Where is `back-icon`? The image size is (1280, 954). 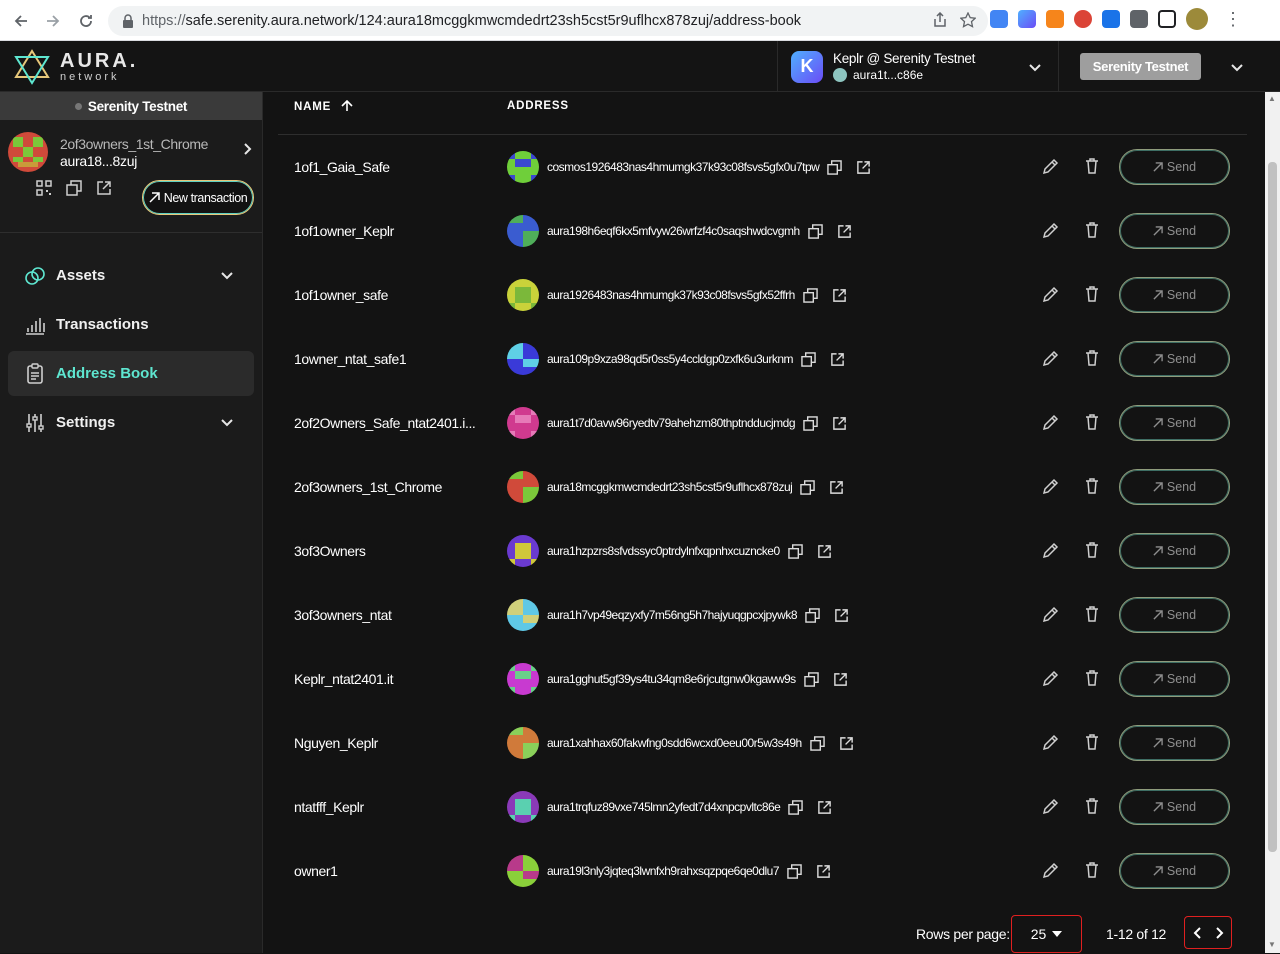 back-icon is located at coordinates (21, 21).